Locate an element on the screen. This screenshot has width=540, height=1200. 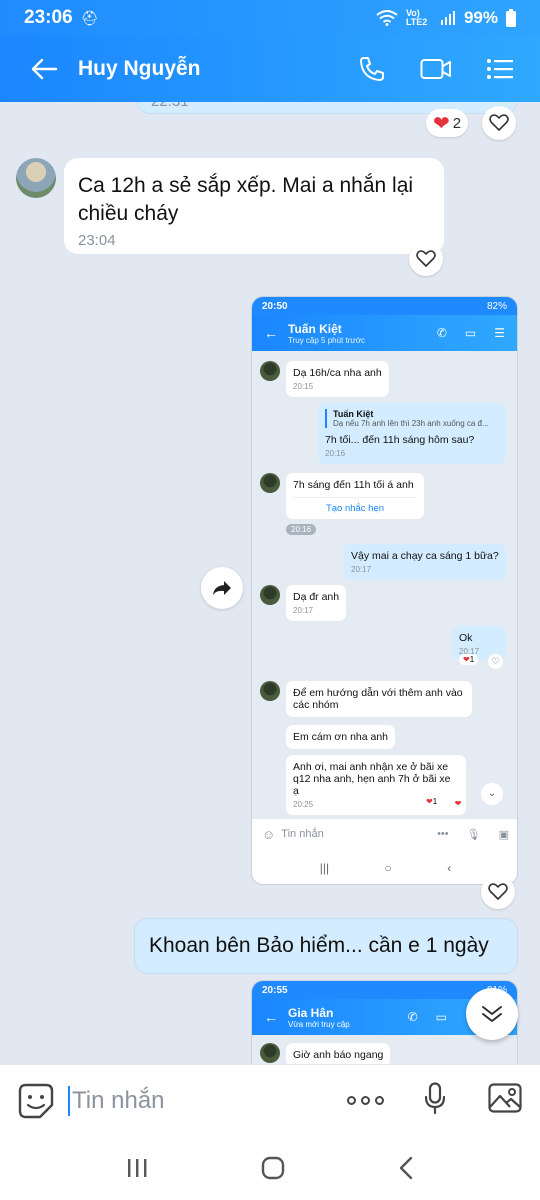
double-chevron-down-icon is located at coordinates (492, 1014).